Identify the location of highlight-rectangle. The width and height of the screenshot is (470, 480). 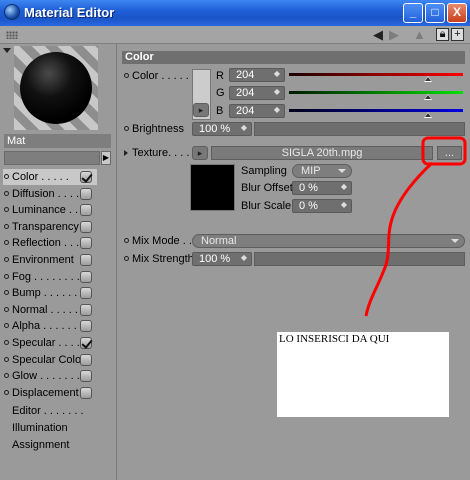
(444, 151).